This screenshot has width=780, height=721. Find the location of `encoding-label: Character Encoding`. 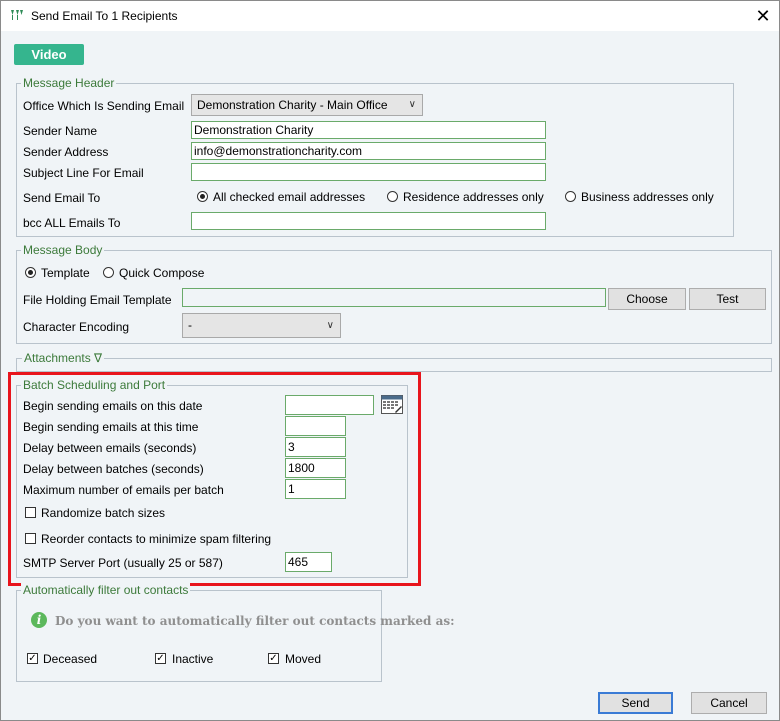

encoding-label: Character Encoding is located at coordinates (76, 327).